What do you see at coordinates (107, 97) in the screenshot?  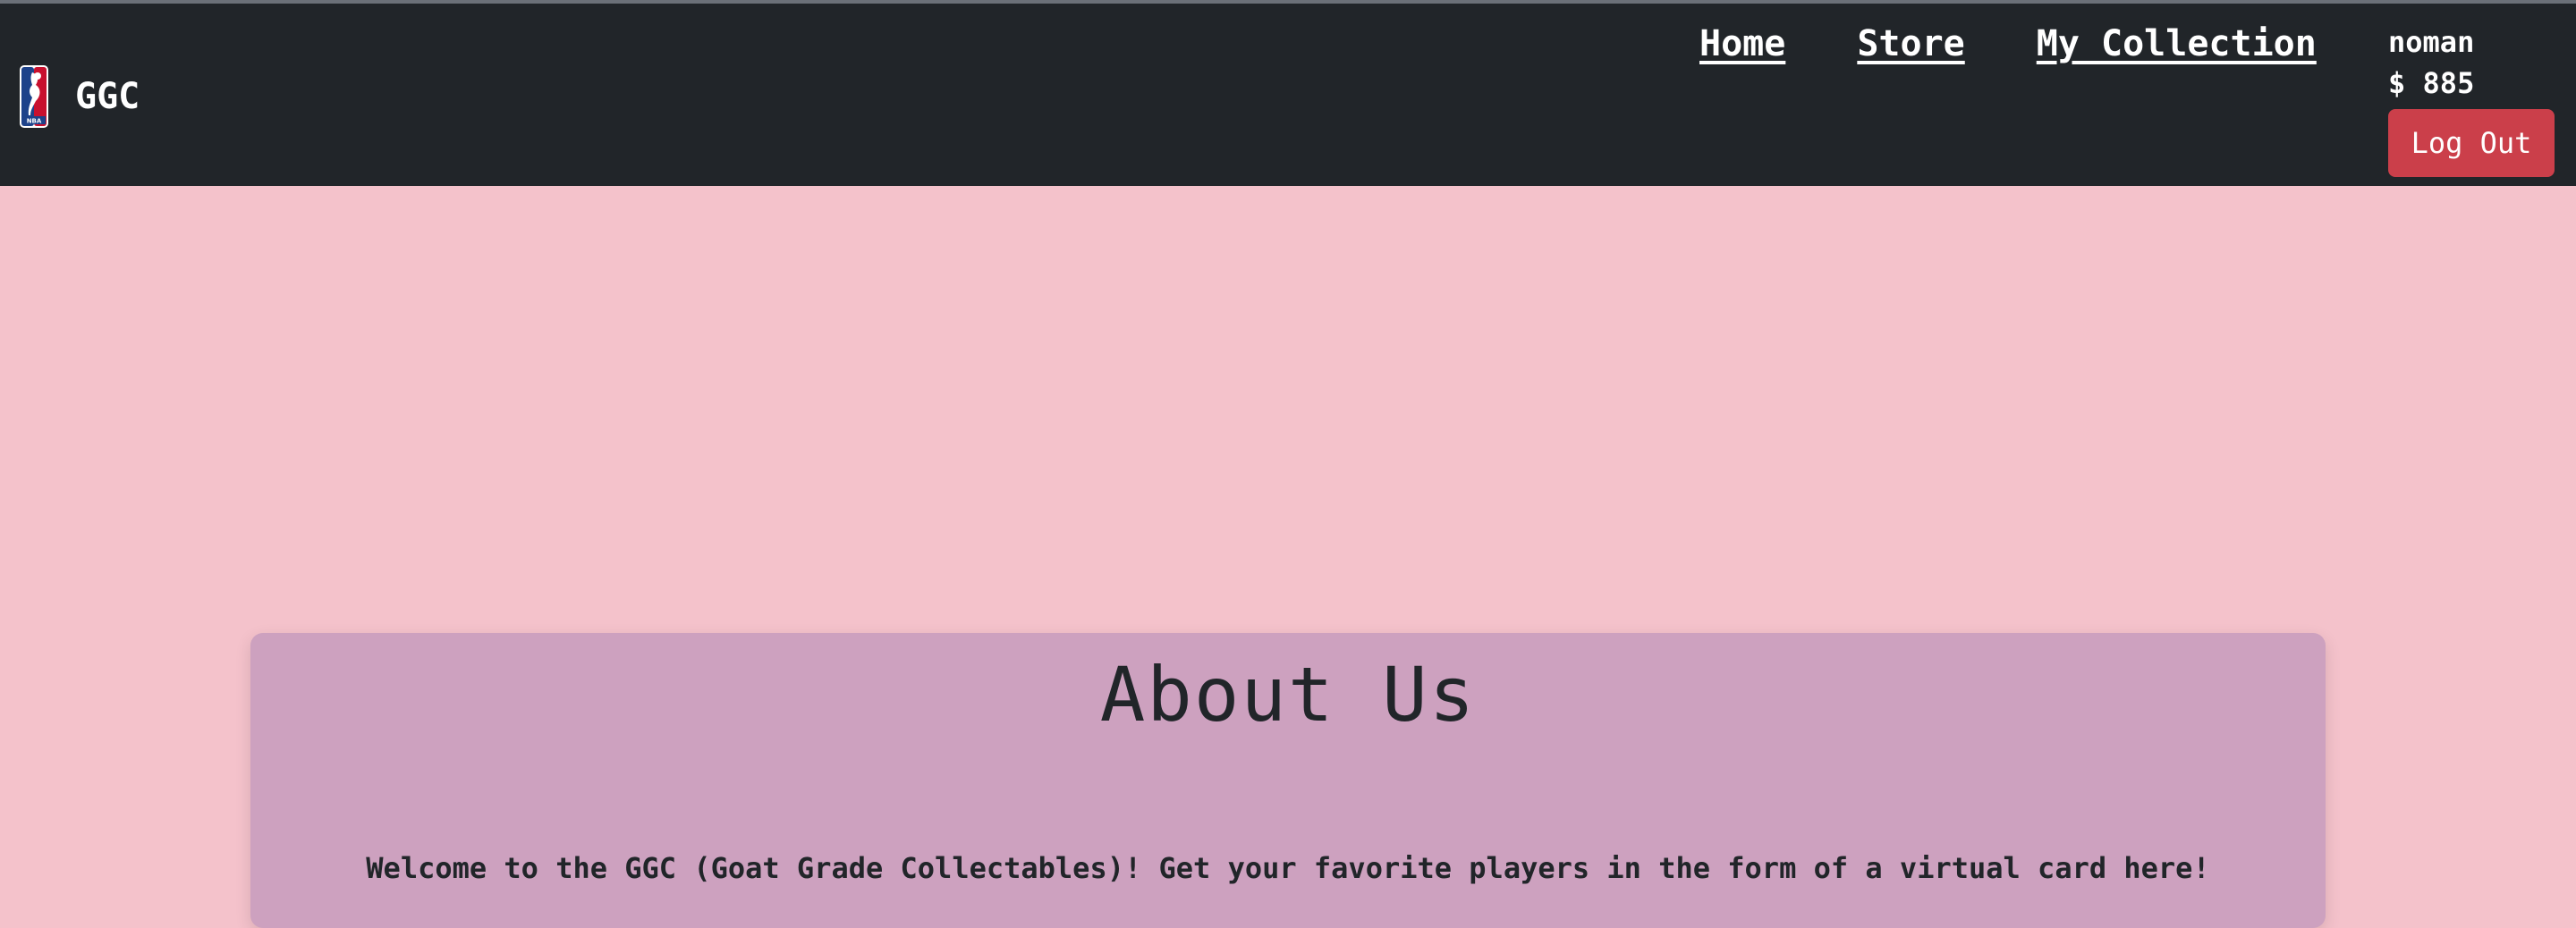 I see `brand-name: GGC` at bounding box center [107, 97].